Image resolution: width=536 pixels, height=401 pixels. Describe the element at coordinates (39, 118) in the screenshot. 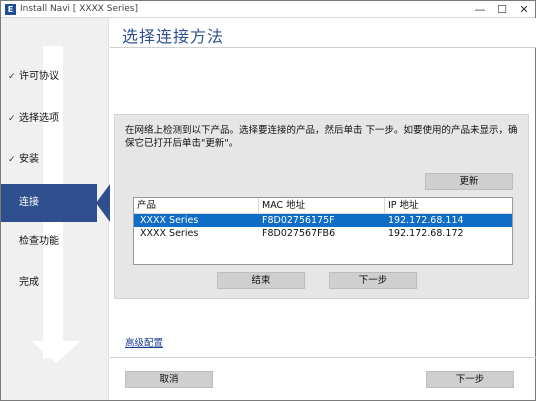

I see `step-label: 选择选项` at that location.